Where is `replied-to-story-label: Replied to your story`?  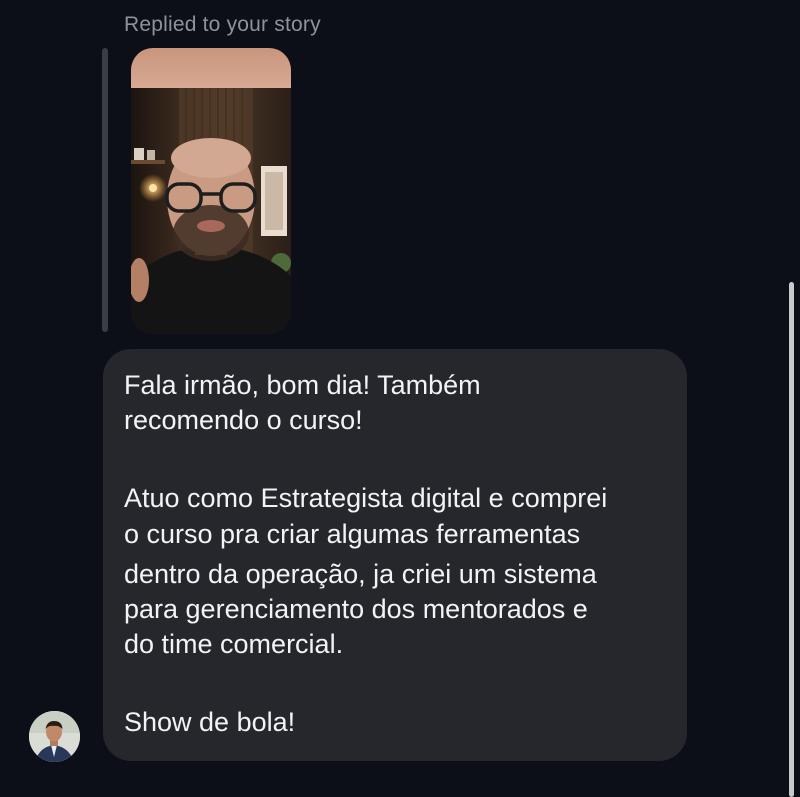 replied-to-story-label: Replied to your story is located at coordinates (222, 24).